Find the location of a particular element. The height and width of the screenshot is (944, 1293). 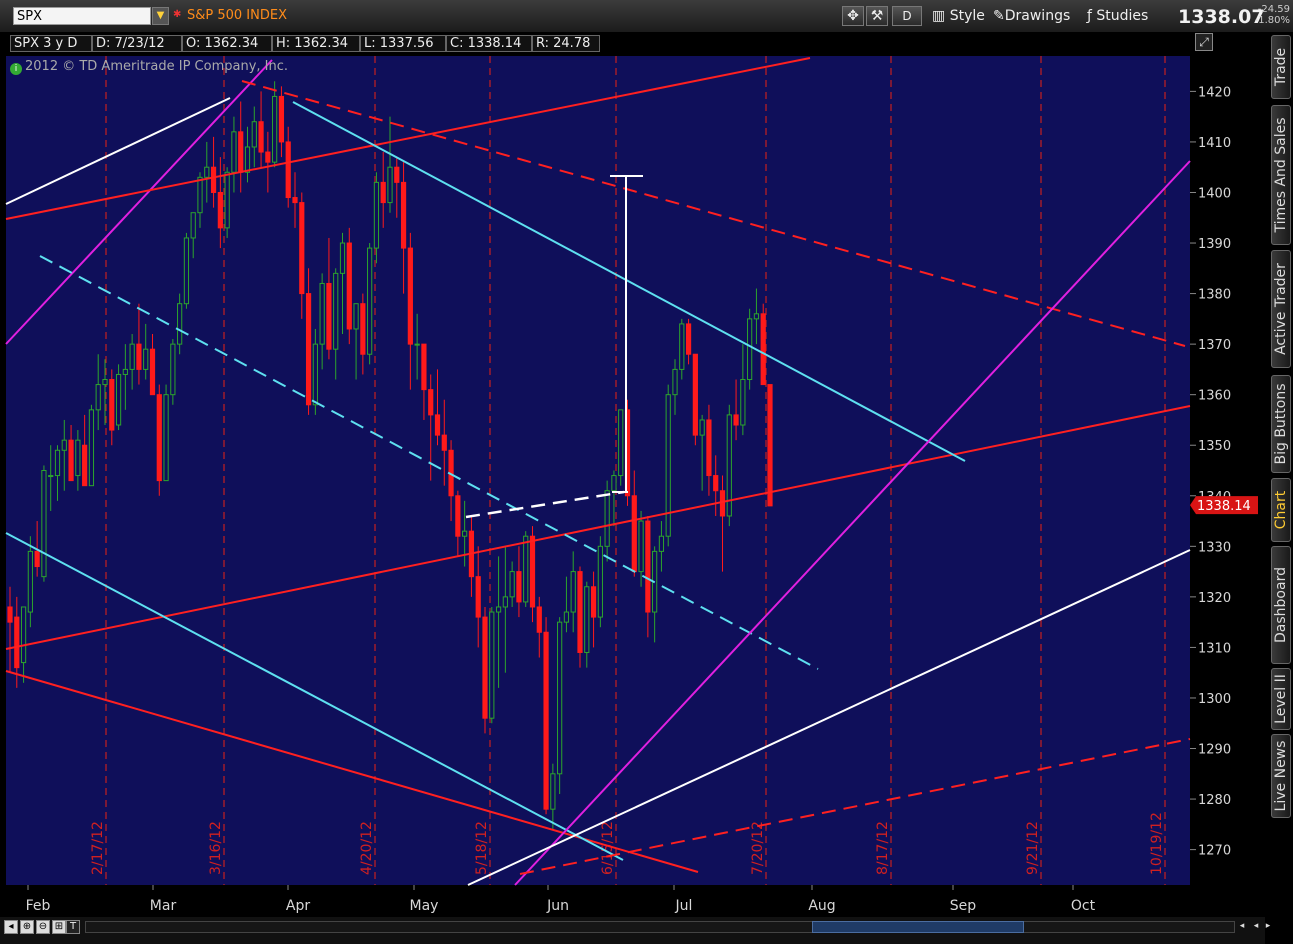

text-icon: T is located at coordinates (73, 927).